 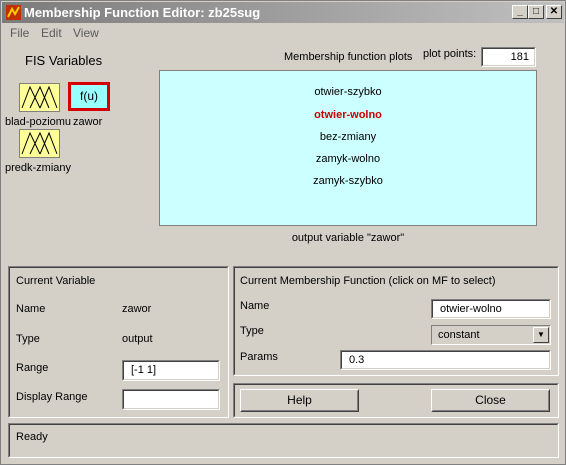 I want to click on buttons-panel: Help Close, so click(x=396, y=400).